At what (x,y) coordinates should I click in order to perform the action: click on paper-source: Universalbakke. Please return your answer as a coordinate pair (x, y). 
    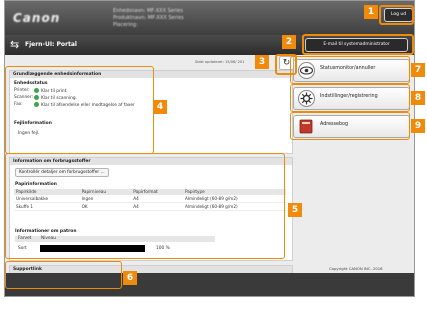
    Looking at the image, I should click on (47, 199).